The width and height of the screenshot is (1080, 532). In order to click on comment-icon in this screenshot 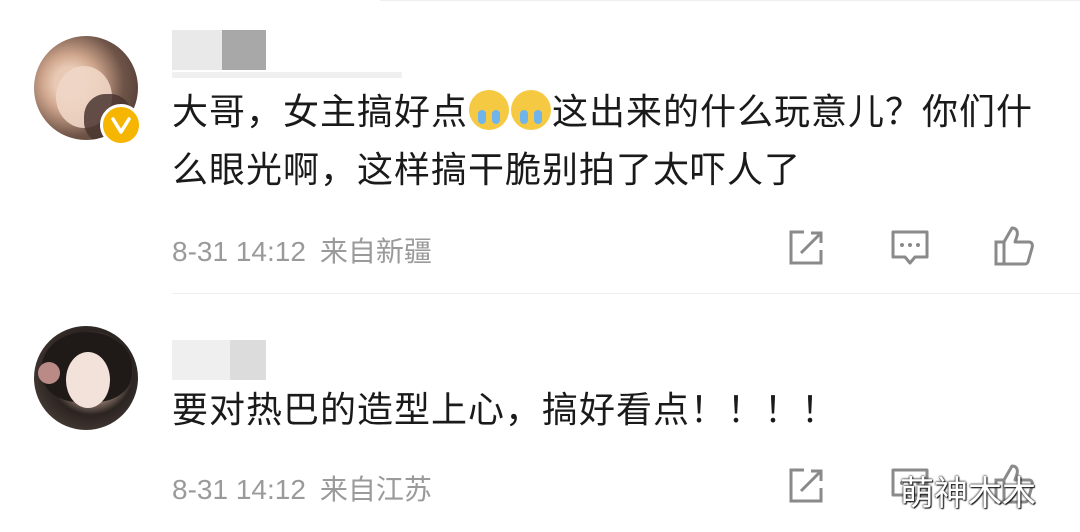, I will do `click(910, 247)`.